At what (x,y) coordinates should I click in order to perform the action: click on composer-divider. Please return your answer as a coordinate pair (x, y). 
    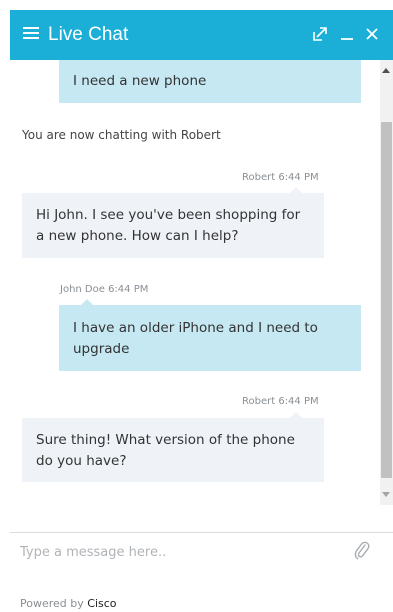
    Looking at the image, I should click on (201, 532).